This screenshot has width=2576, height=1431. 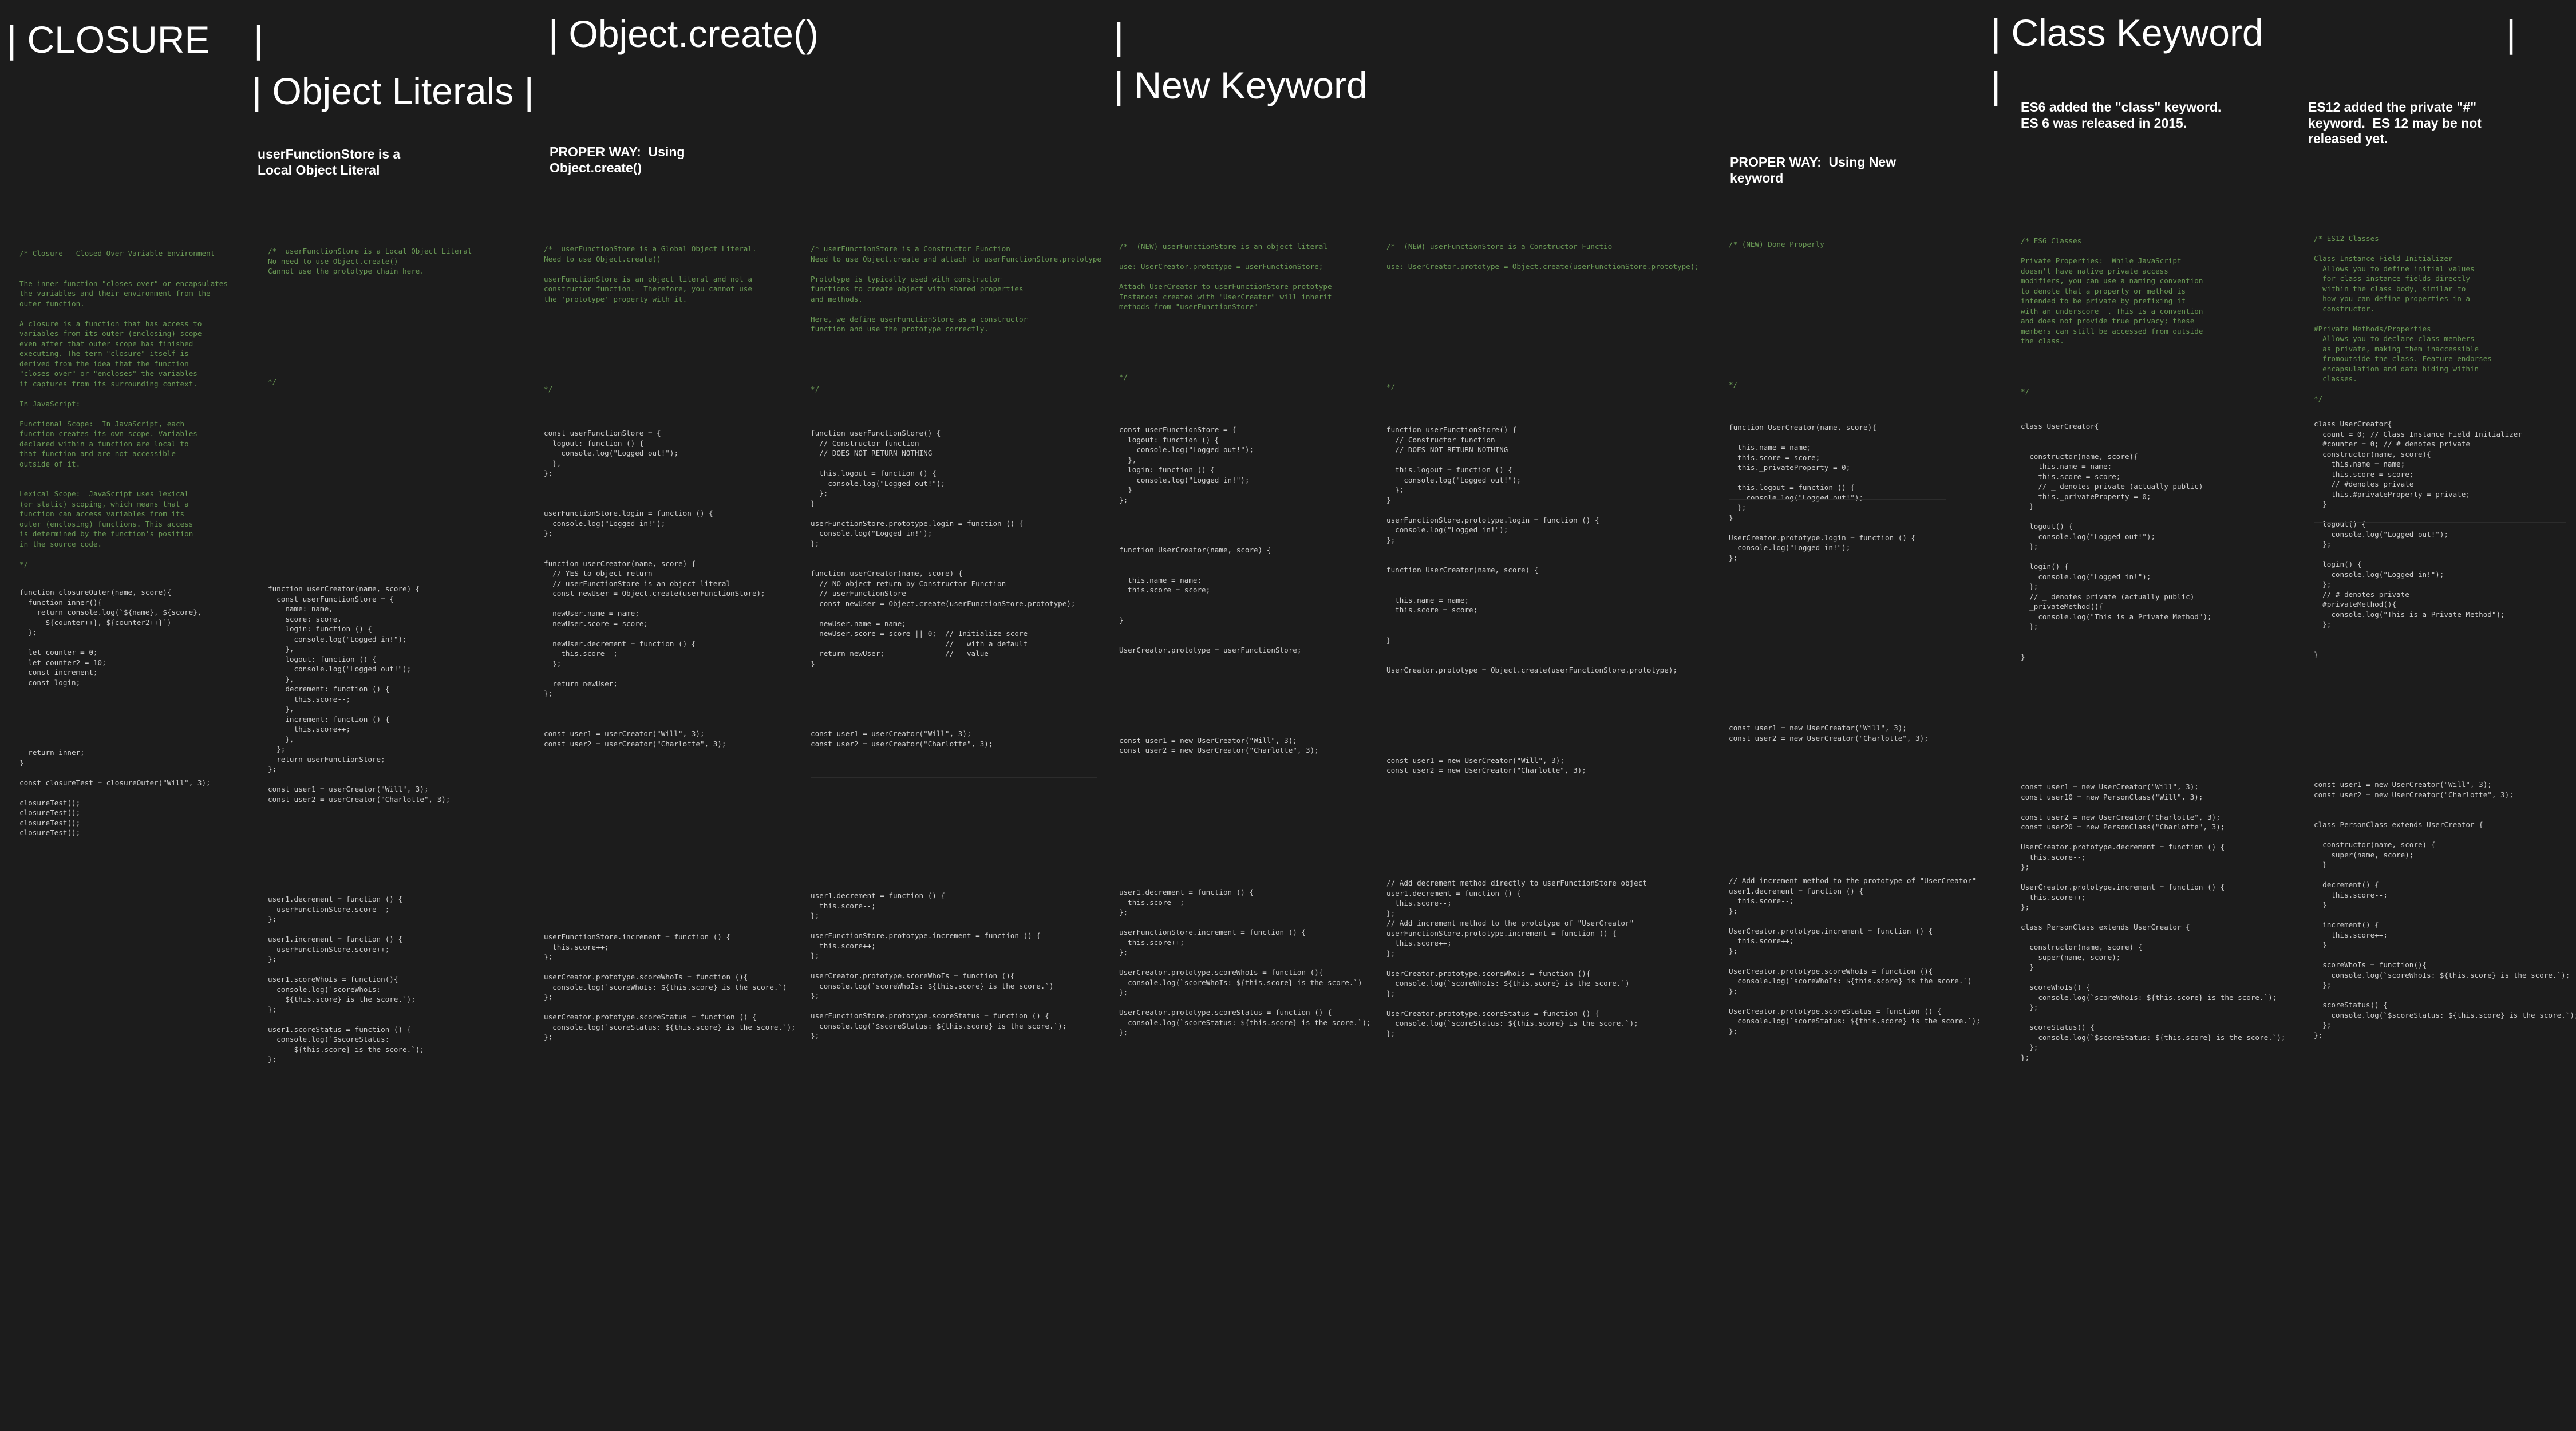 I want to click on heading-new-keyword: | New Keyword, so click(x=1241, y=85).